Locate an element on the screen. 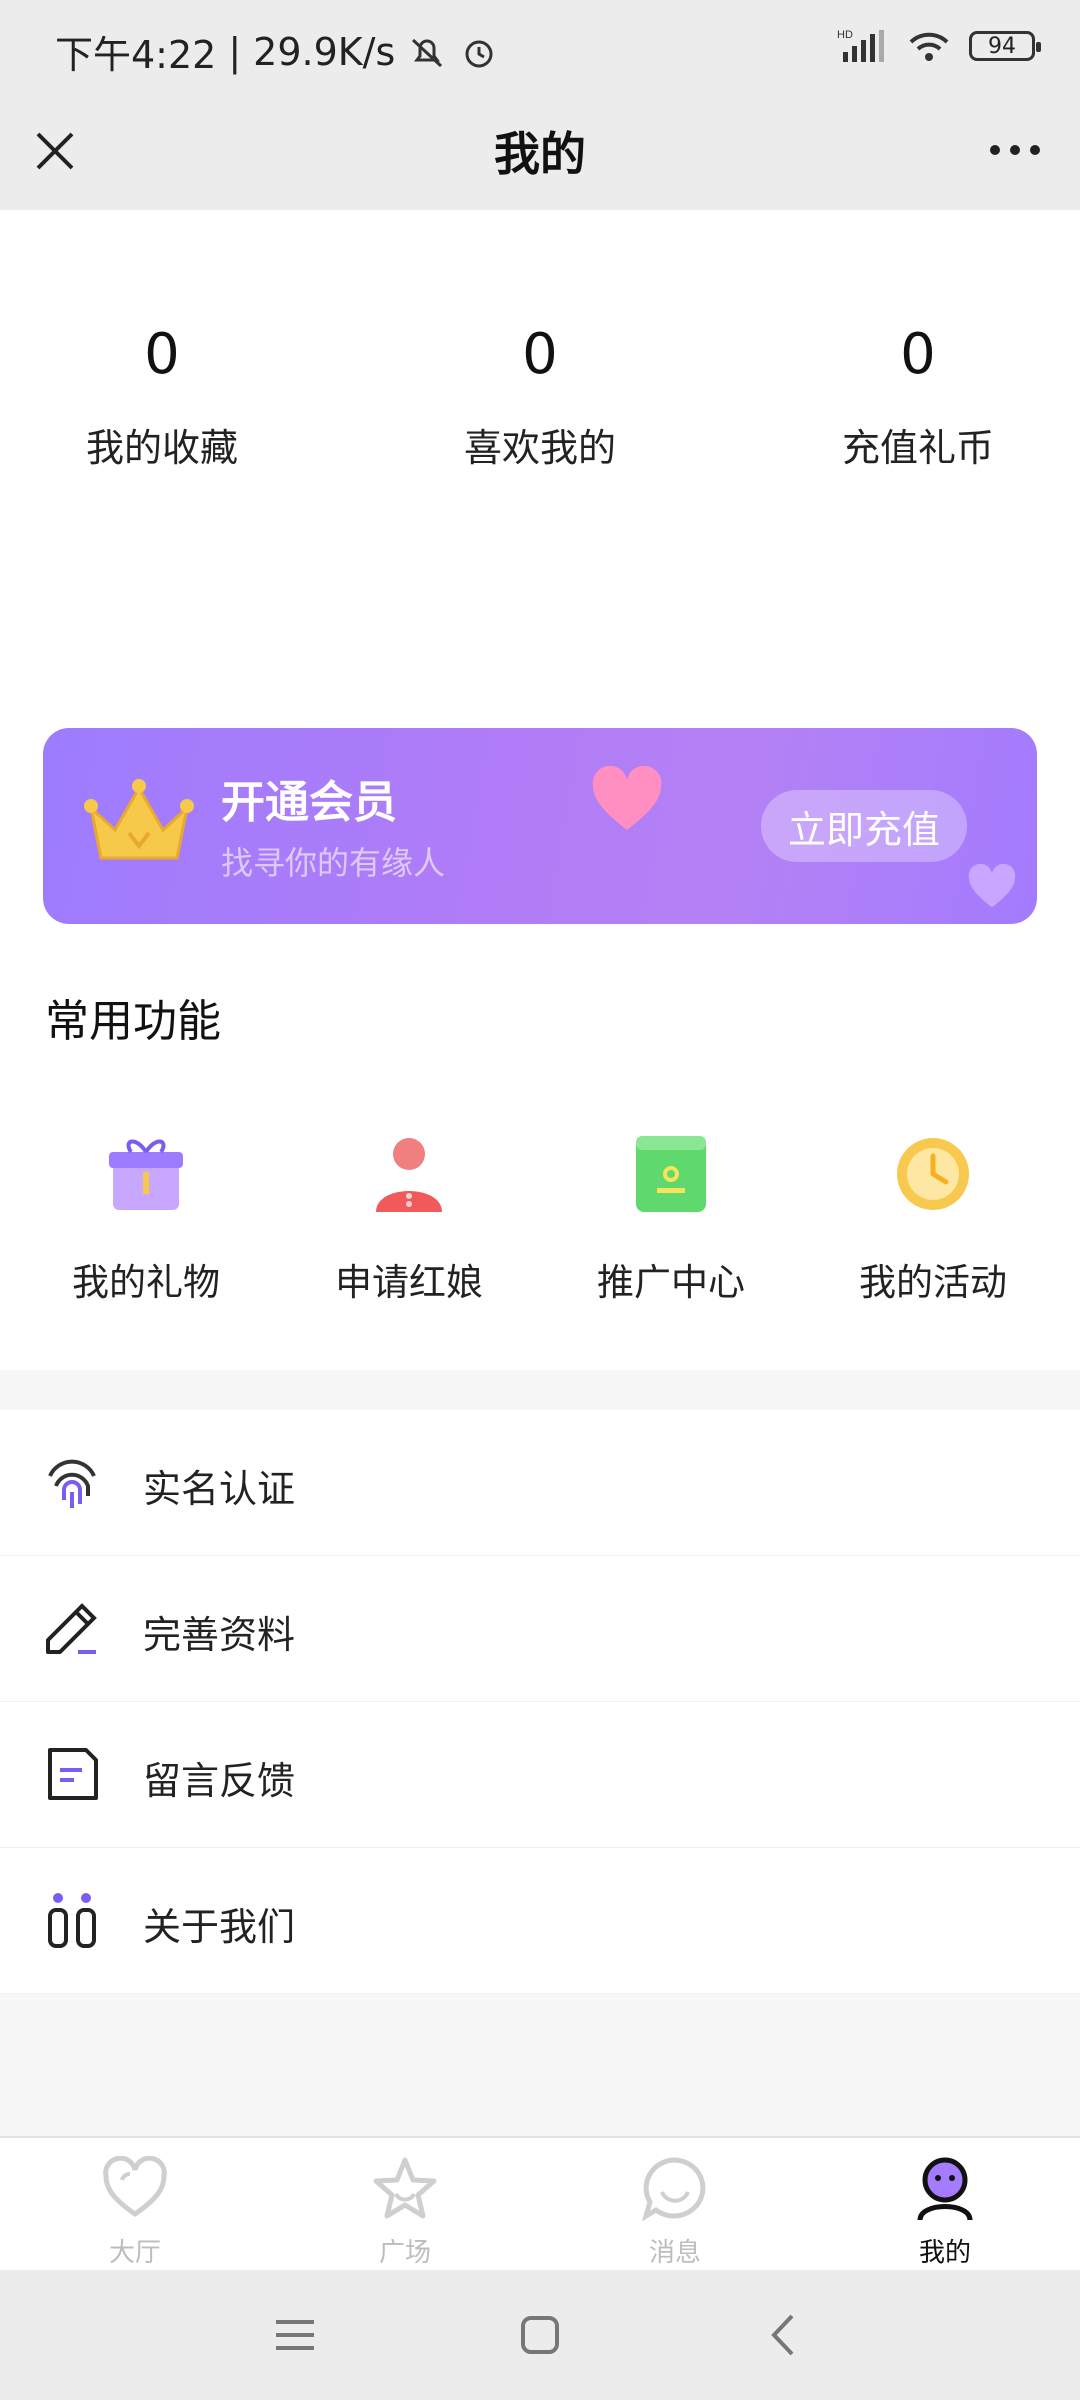  status-left: 下午4:22 | 29.9K/s is located at coordinates (277, 51).